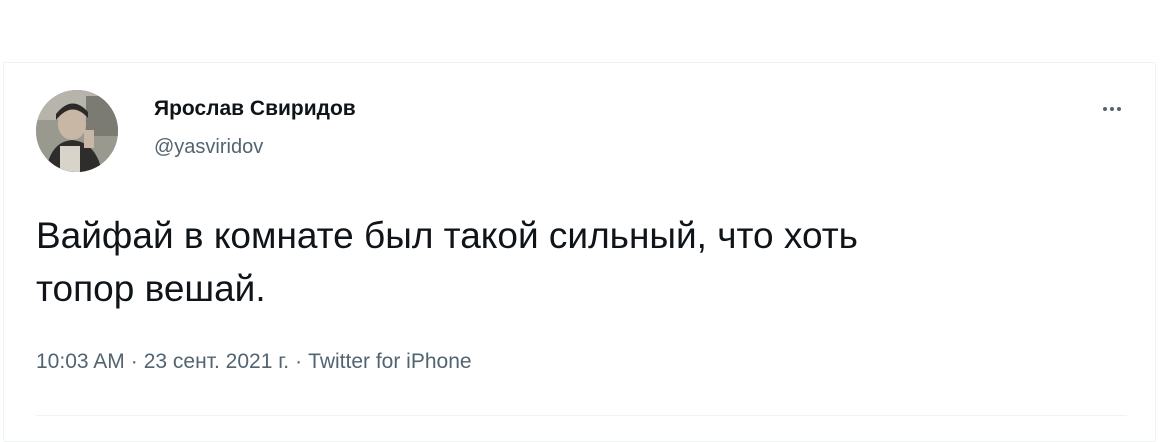 This screenshot has width=1170, height=442. I want to click on more-options-button, so click(1112, 109).